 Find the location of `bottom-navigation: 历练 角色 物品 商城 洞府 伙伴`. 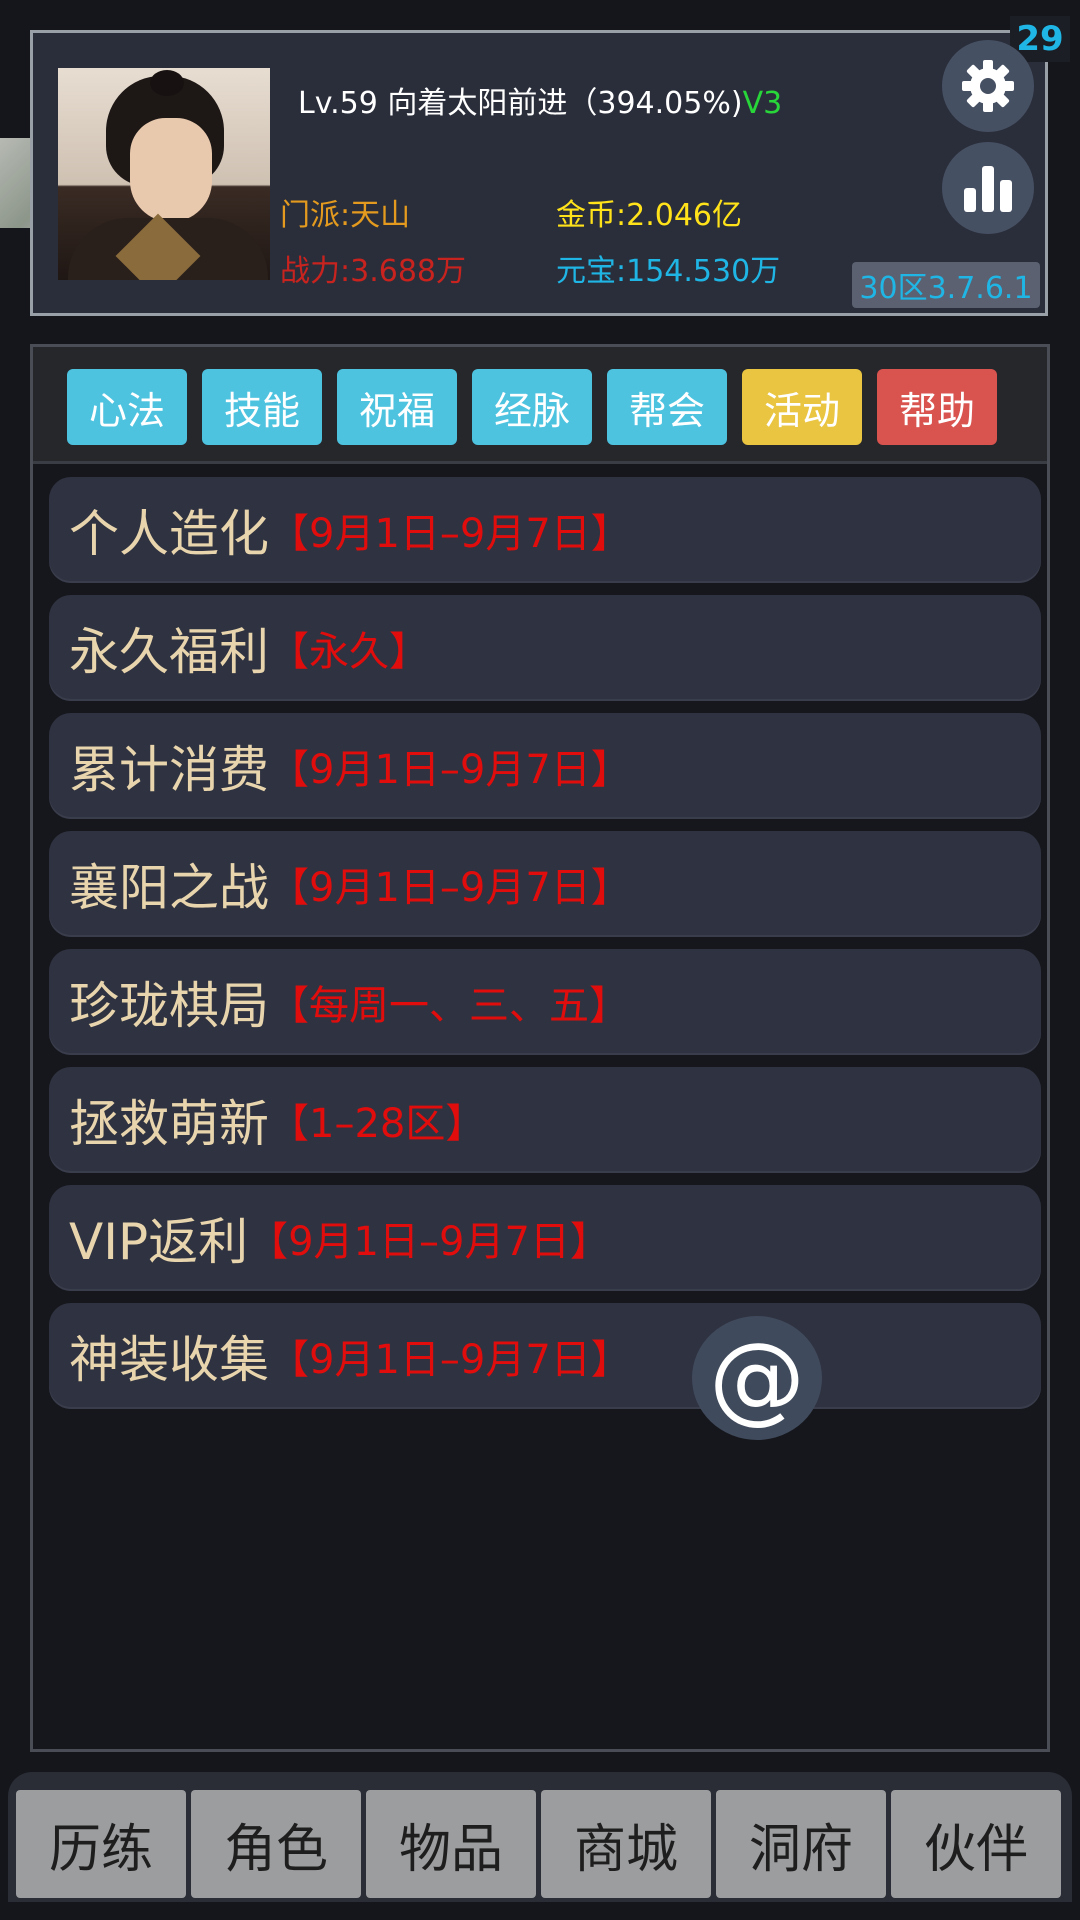

bottom-navigation: 历练 角色 物品 商城 洞府 伙伴 is located at coordinates (540, 1837).